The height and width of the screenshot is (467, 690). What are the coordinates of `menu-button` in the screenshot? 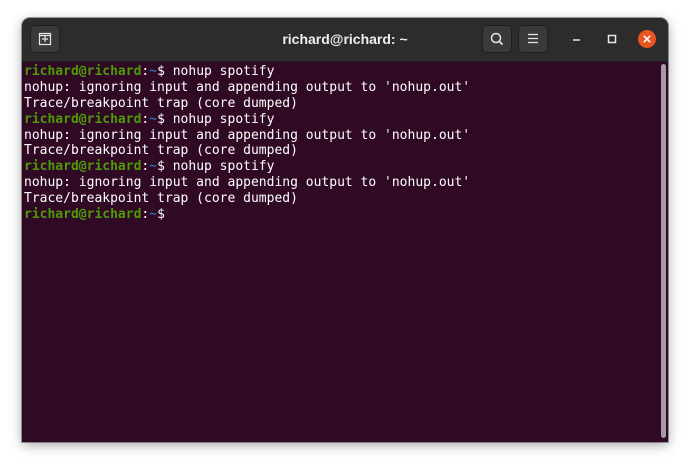 It's located at (533, 39).